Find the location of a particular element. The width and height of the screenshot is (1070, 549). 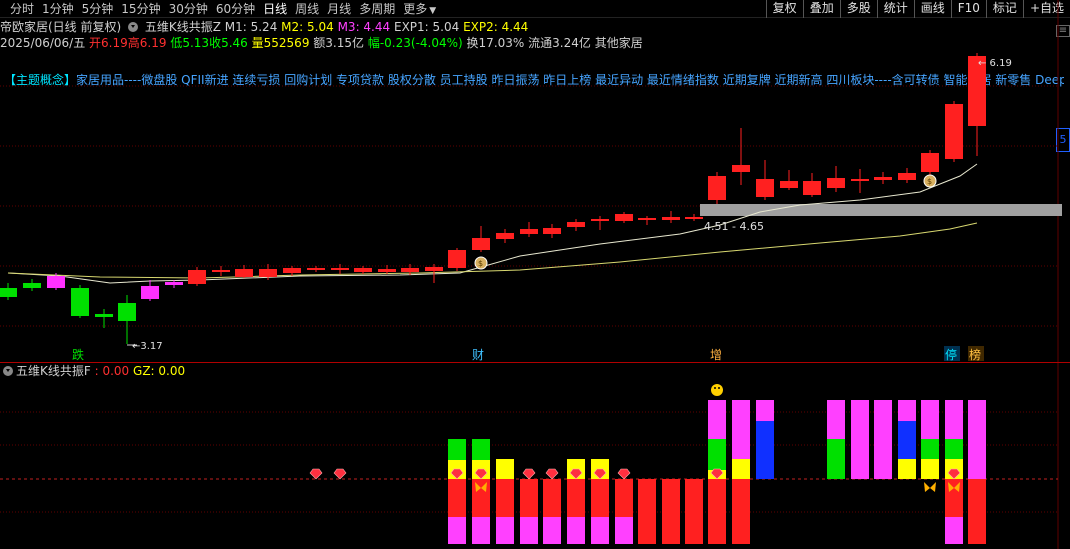

money-bag-icon: $ is located at coordinates (930, 181).